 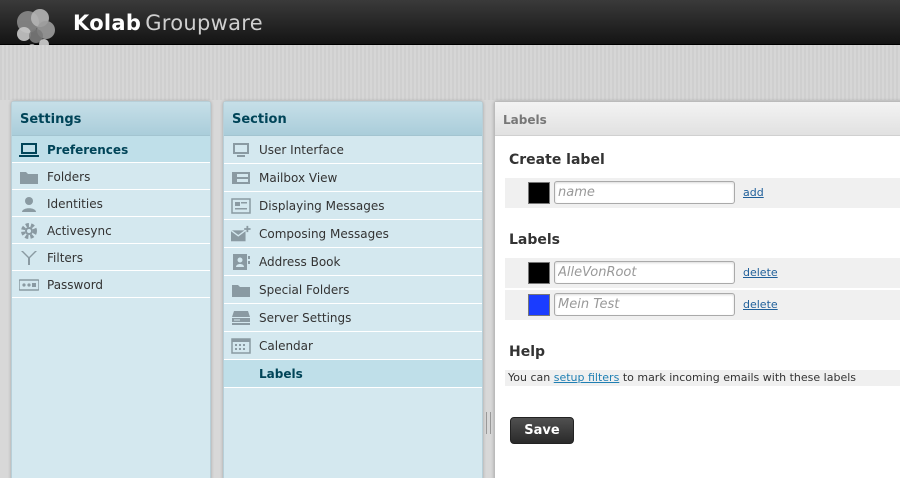 What do you see at coordinates (542, 430) in the screenshot?
I see `save-button: Save` at bounding box center [542, 430].